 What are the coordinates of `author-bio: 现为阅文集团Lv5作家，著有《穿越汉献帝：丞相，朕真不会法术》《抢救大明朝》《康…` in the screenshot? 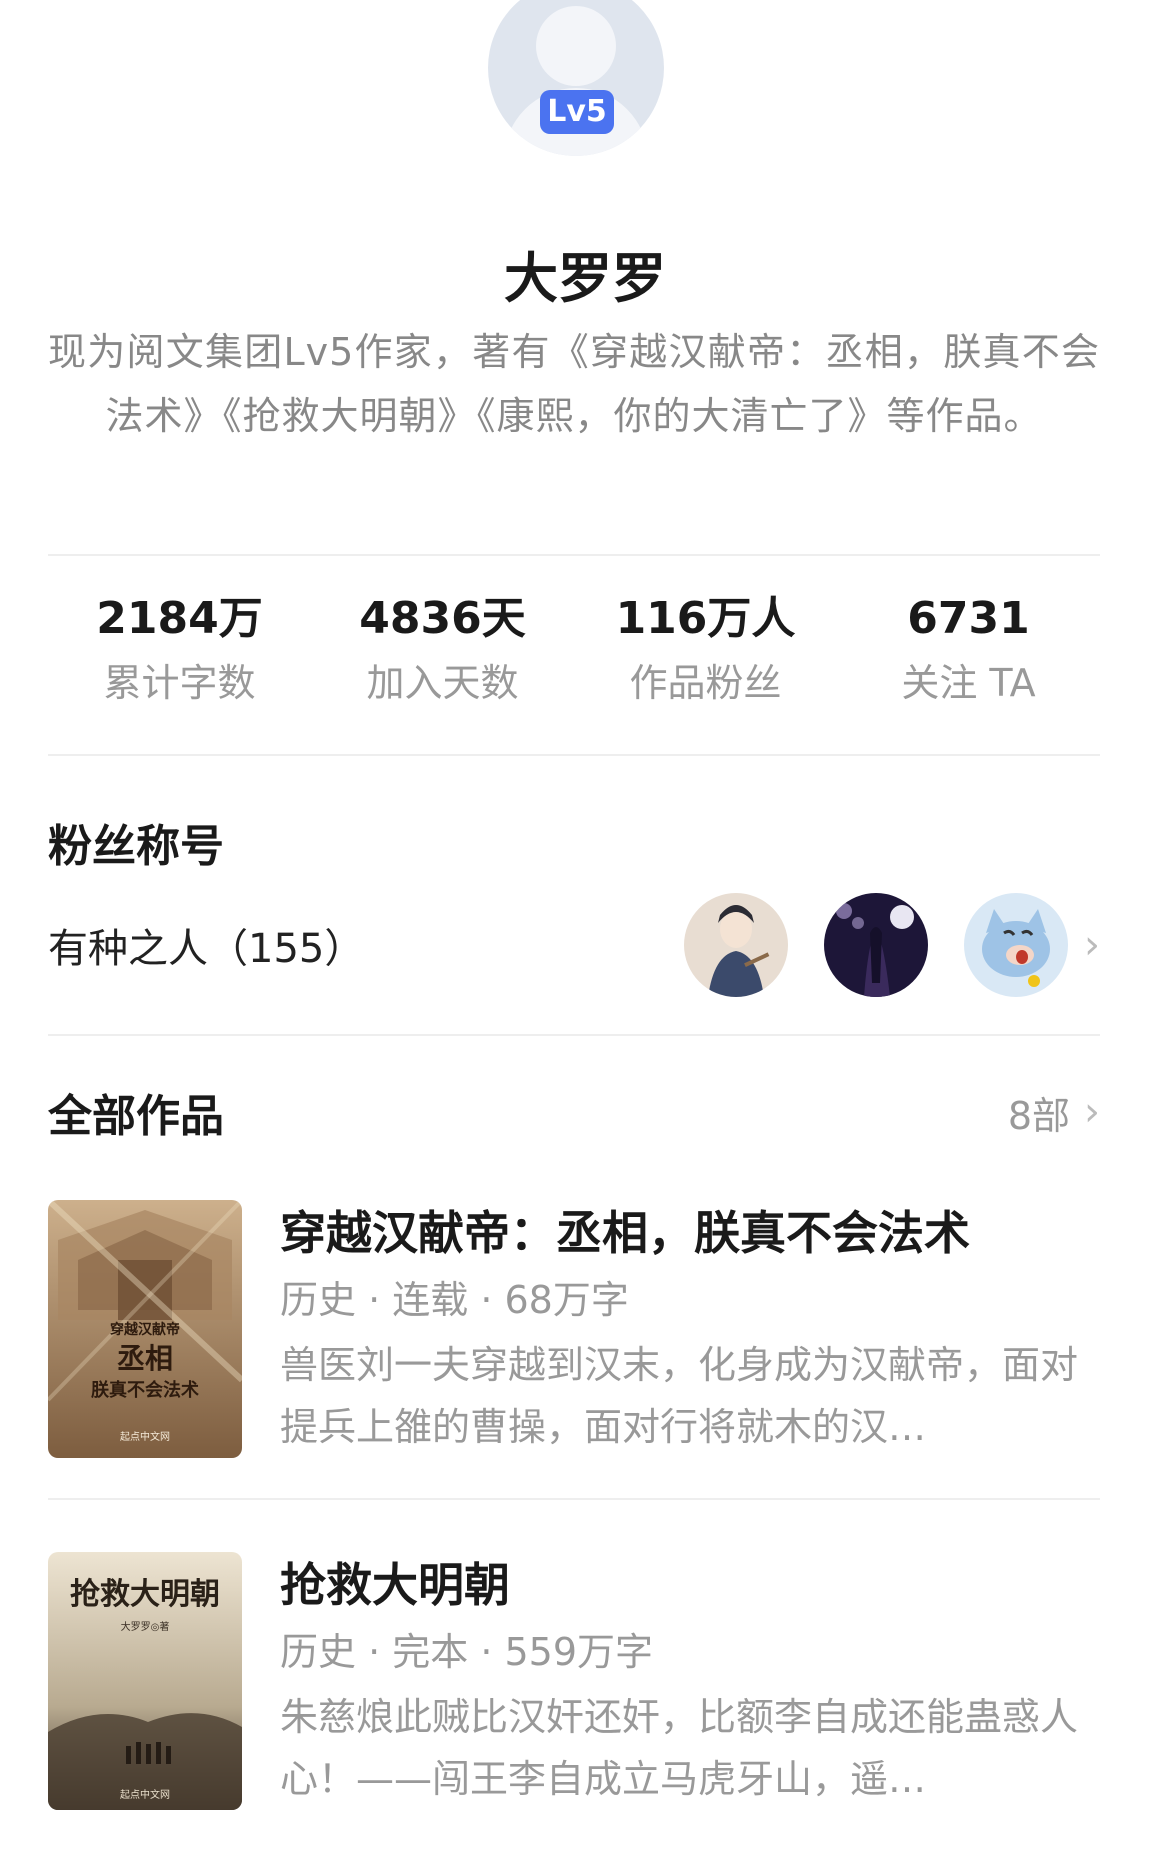 It's located at (574, 384).